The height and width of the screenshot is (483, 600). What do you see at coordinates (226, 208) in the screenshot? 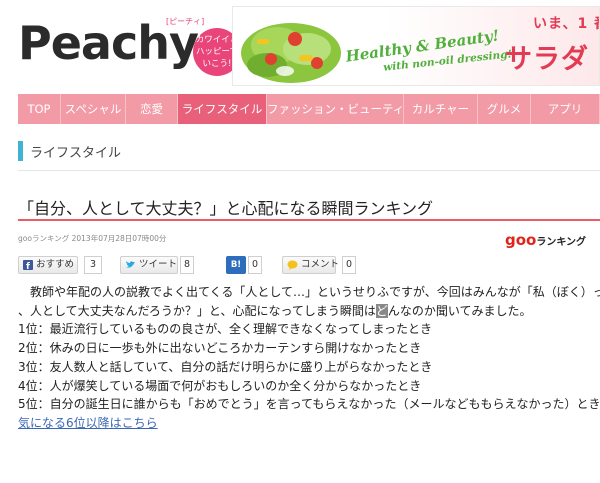
I see `article-title: 「自分、人として大丈夫？」と心配になる瞬間ランキング` at bounding box center [226, 208].